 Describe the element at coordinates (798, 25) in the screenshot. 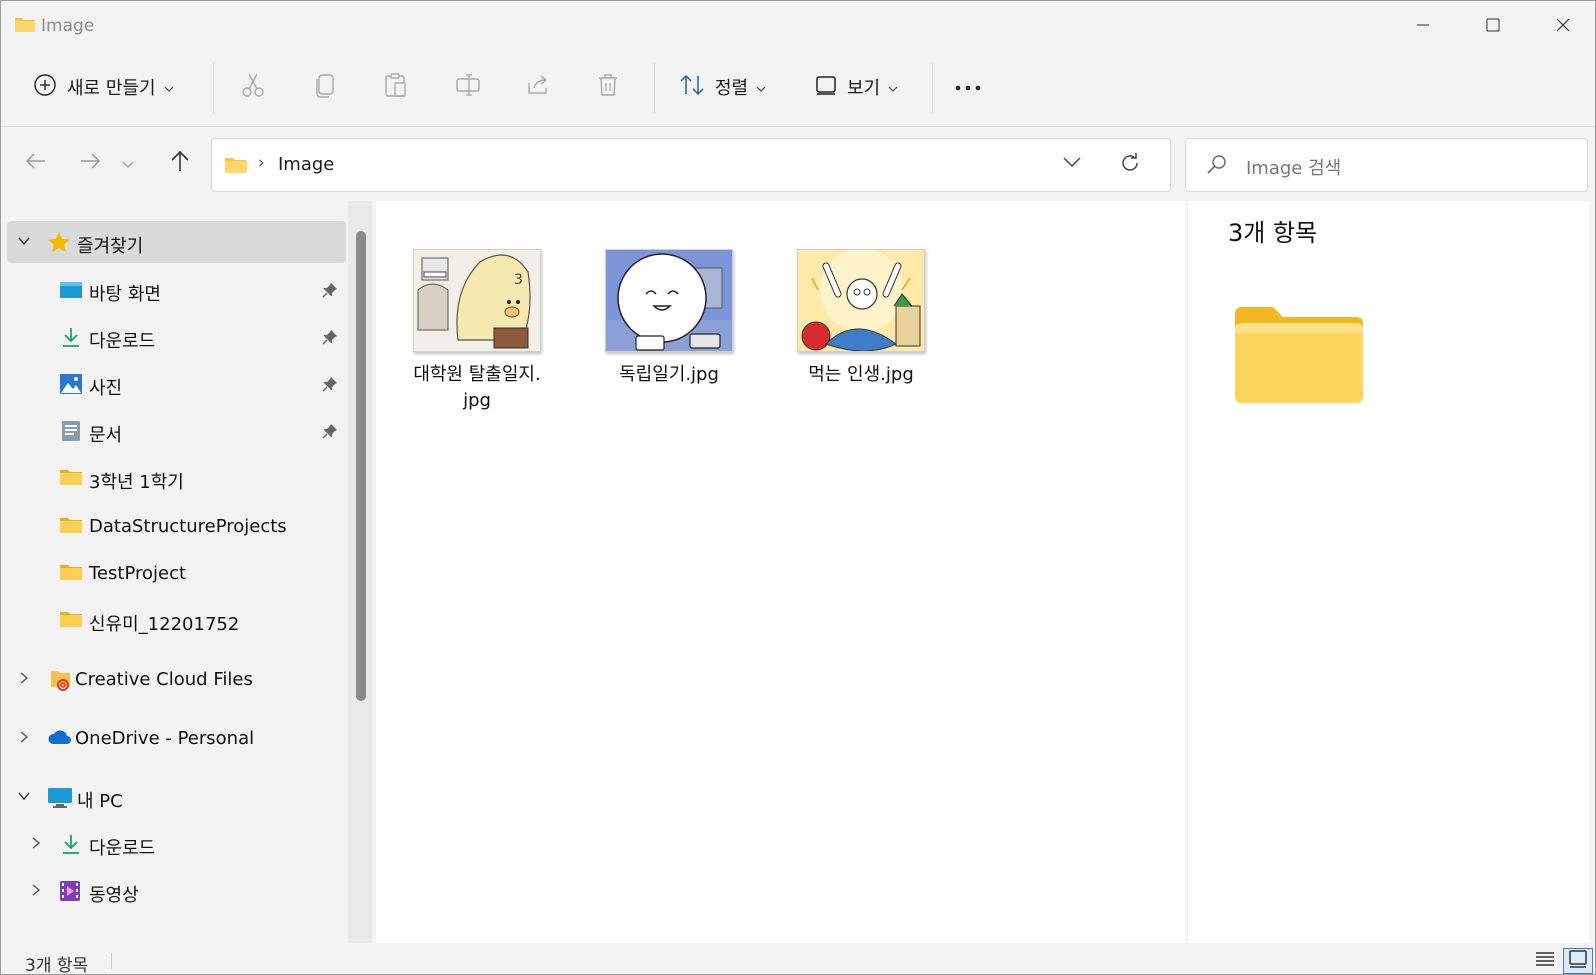

I see `title-bar: Image` at that location.